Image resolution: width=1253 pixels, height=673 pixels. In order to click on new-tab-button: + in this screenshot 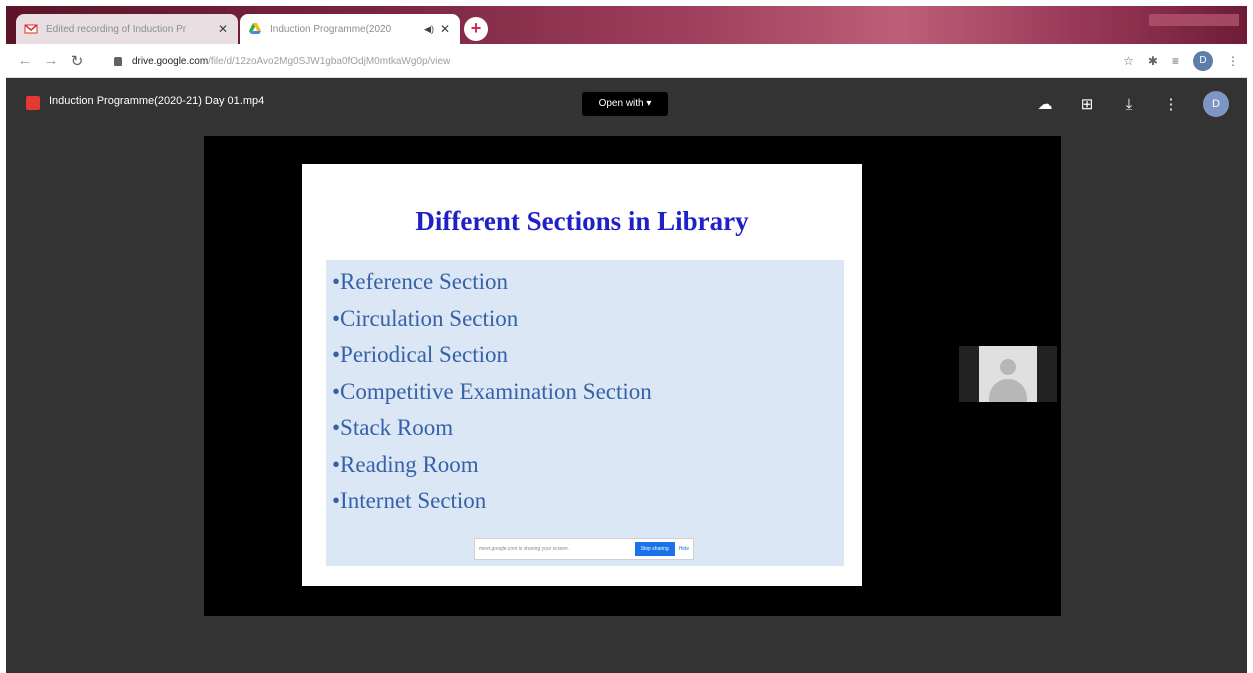, I will do `click(476, 29)`.